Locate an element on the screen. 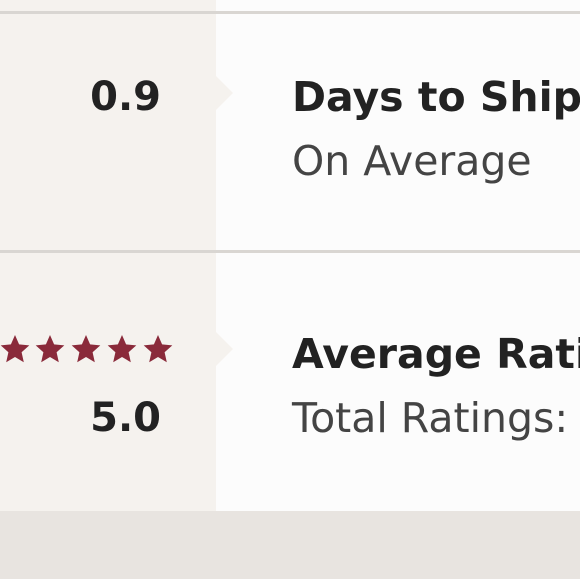  middle-divider is located at coordinates (290, 251).